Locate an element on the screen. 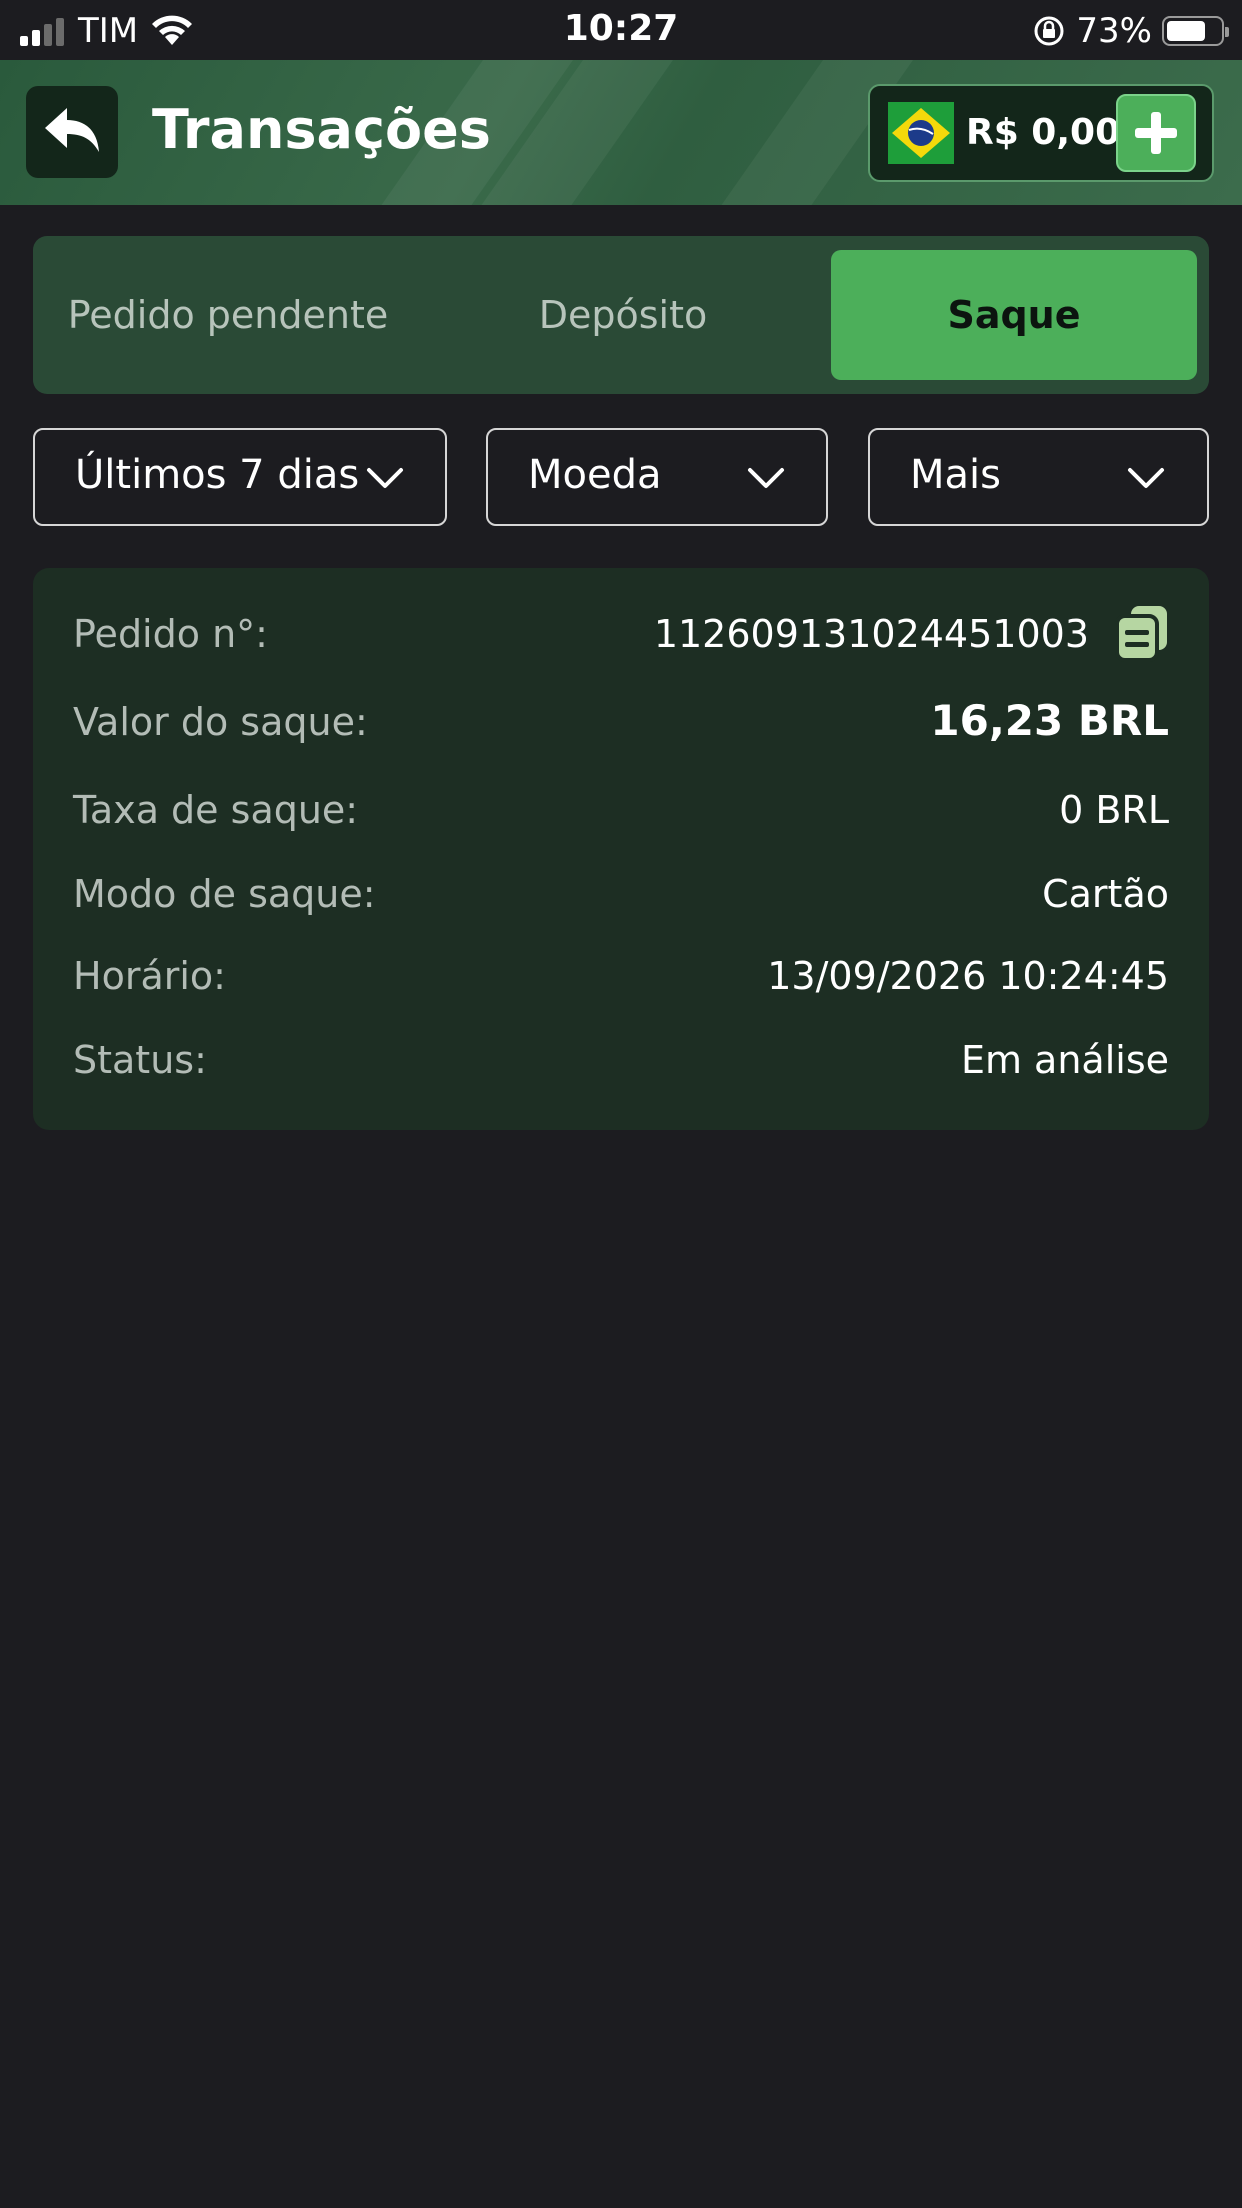  back-arrow-icon is located at coordinates (72, 130).